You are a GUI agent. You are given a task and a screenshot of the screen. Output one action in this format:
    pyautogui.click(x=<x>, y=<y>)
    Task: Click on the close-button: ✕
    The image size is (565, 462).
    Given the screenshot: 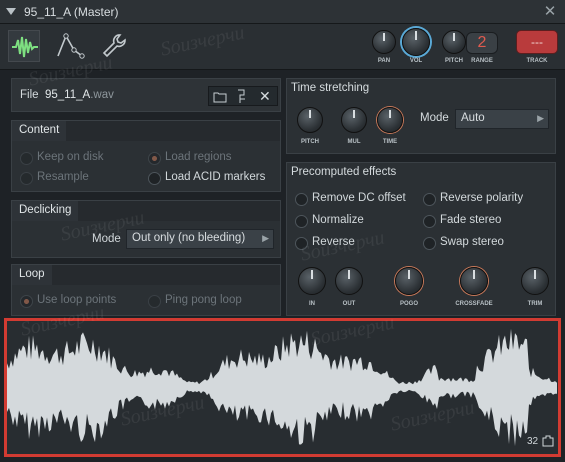 What is the action you would take?
    pyautogui.click(x=550, y=11)
    